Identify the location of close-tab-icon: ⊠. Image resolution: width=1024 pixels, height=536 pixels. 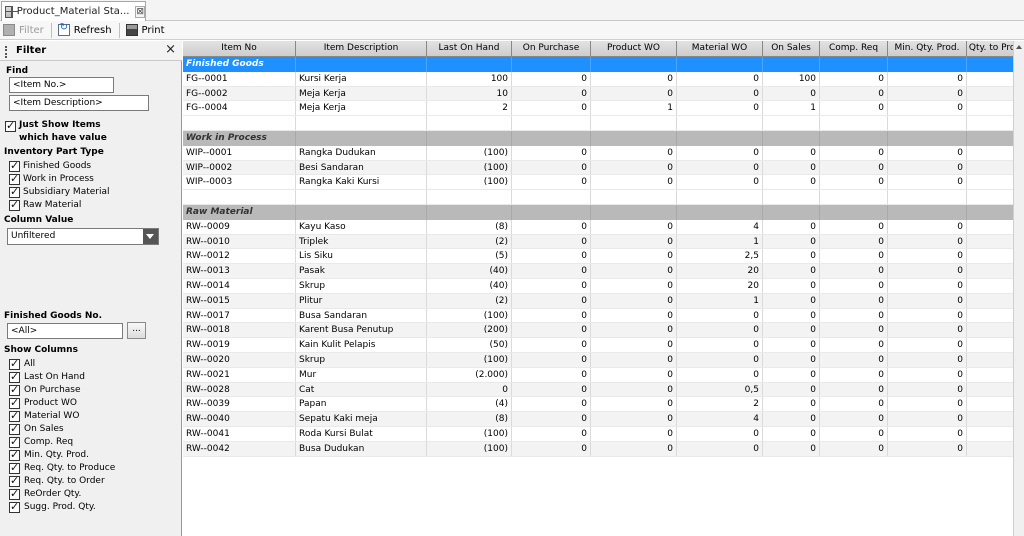
(140, 11).